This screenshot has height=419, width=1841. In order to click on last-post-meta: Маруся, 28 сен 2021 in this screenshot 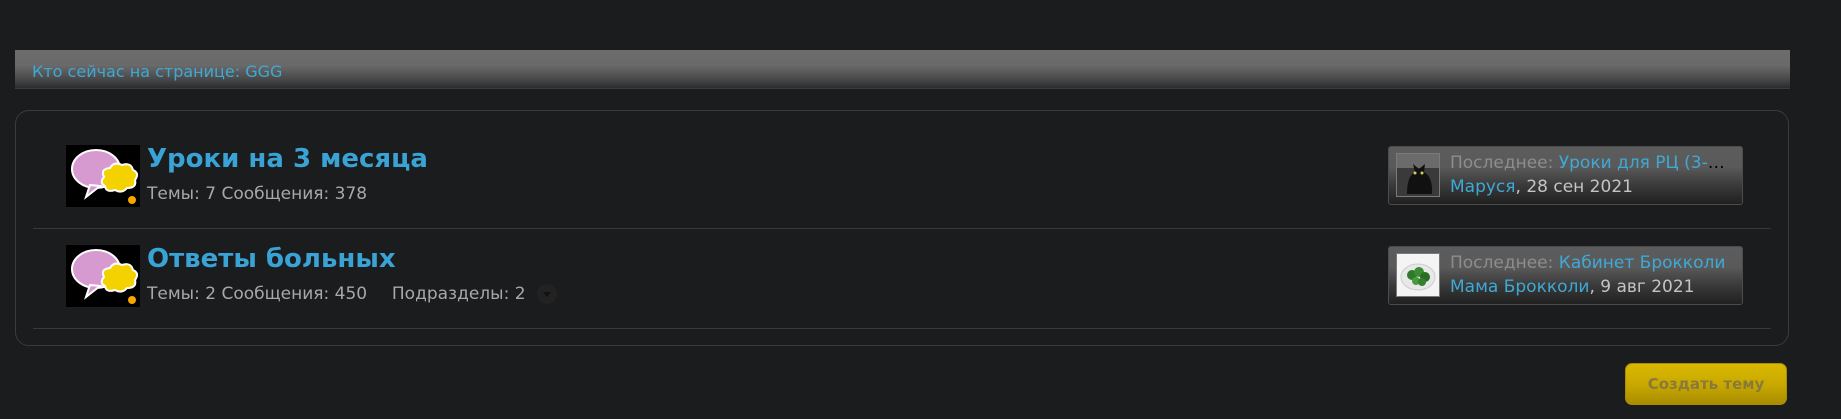, I will do `click(1541, 187)`.